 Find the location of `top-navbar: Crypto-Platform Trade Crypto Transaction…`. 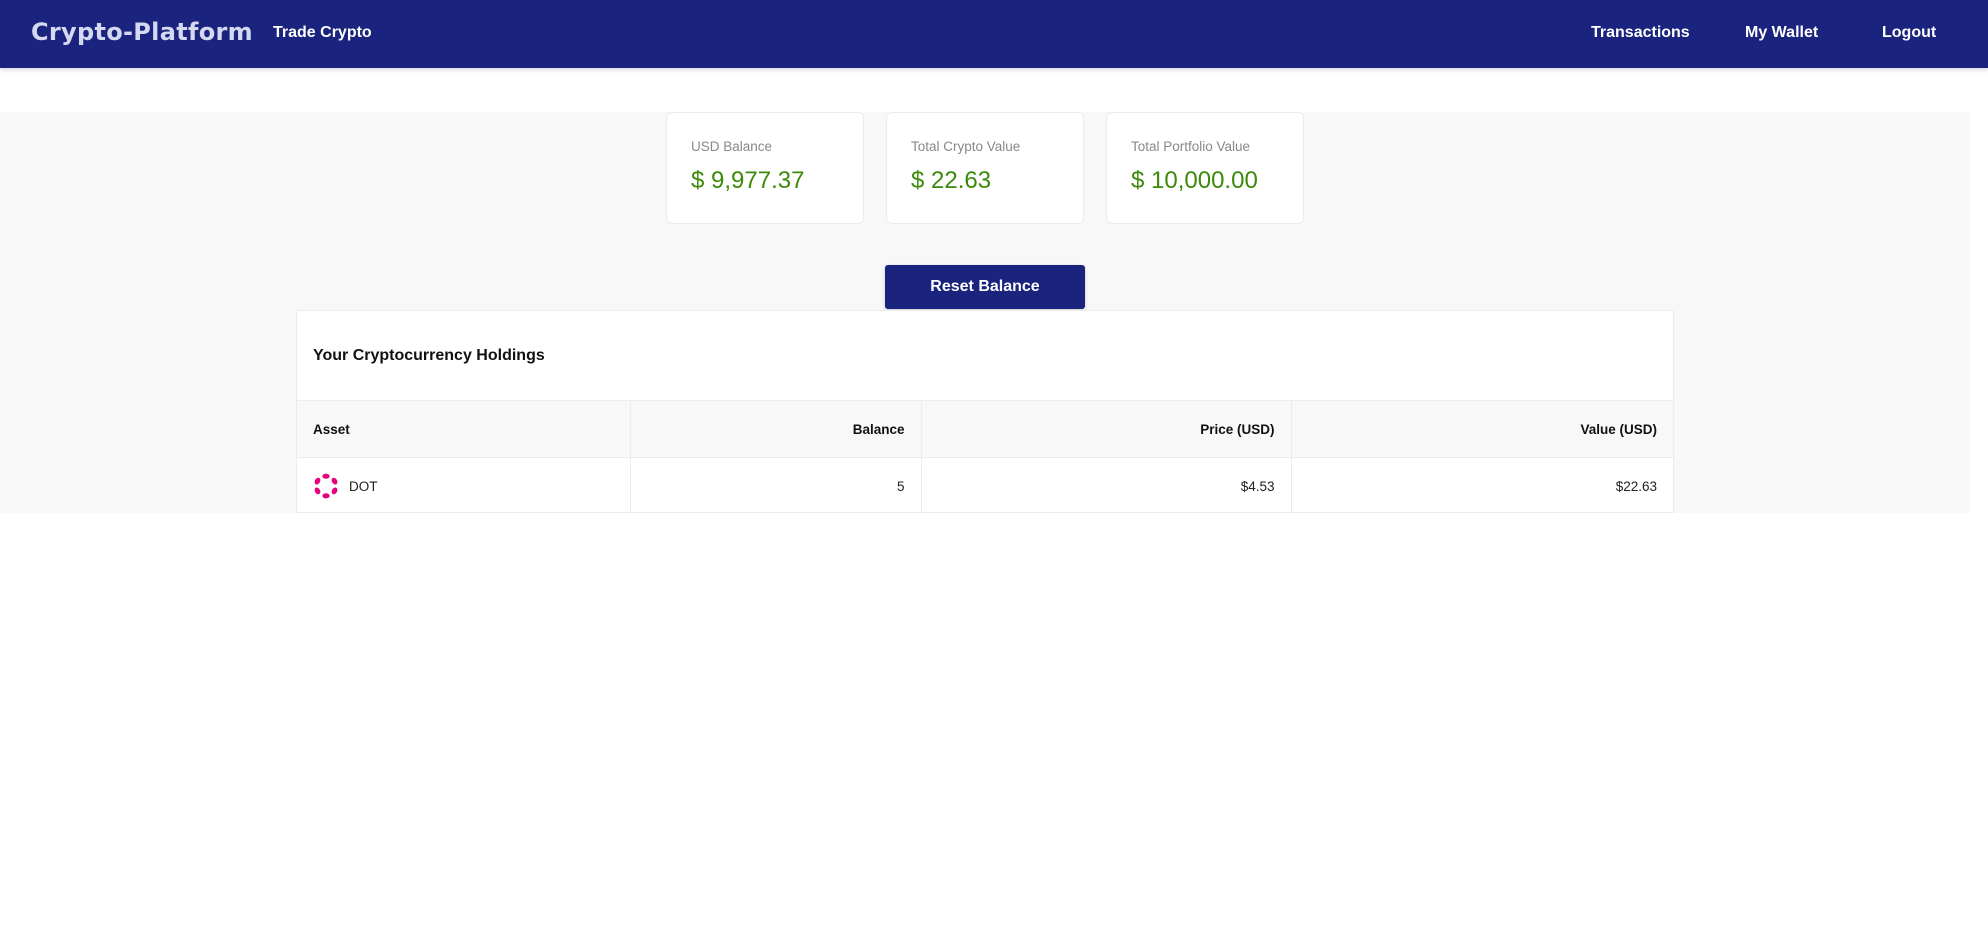

top-navbar: Crypto-Platform Trade Crypto Transaction… is located at coordinates (994, 34).